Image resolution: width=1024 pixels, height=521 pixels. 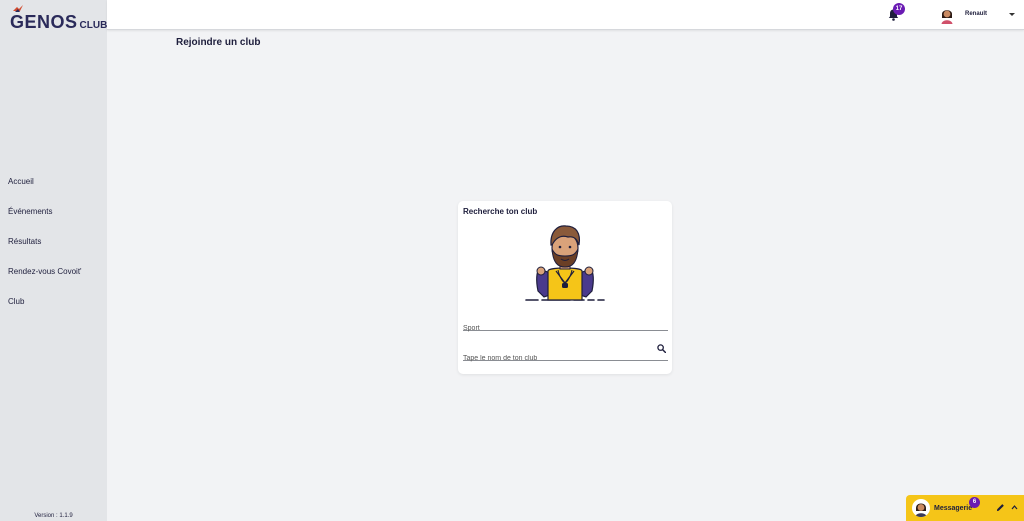 I want to click on coach-illustration, so click(x=565, y=263).